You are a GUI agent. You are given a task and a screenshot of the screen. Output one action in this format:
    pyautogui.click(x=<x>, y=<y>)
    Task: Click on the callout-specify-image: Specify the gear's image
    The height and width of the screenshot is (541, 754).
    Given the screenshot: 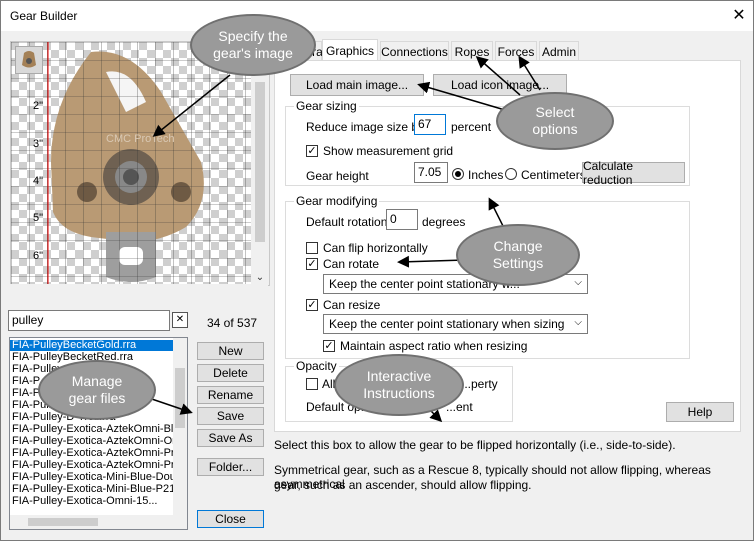 What is the action you would take?
    pyautogui.click(x=253, y=45)
    